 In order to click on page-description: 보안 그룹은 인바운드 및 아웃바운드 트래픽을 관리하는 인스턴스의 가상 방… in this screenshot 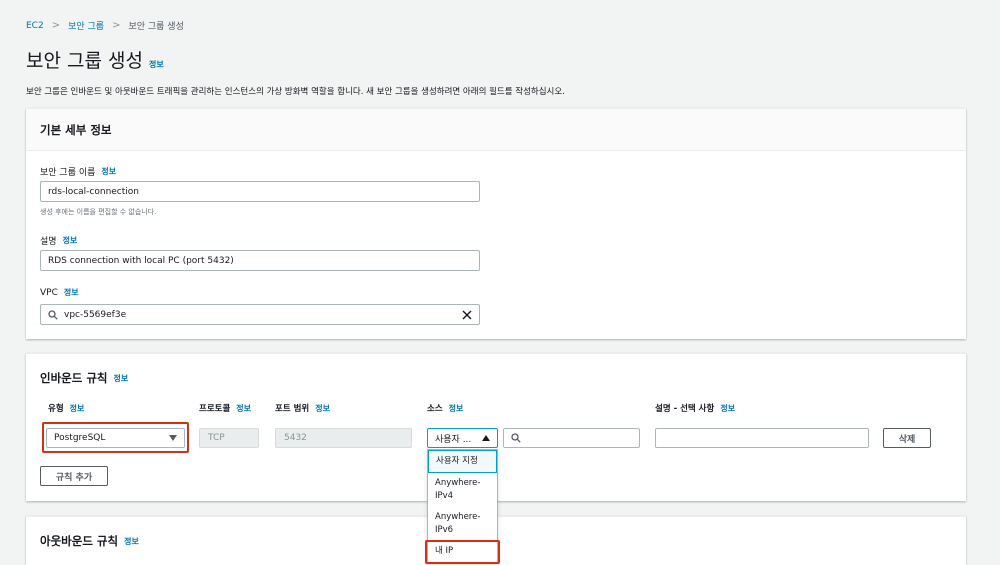, I will do `click(295, 92)`.